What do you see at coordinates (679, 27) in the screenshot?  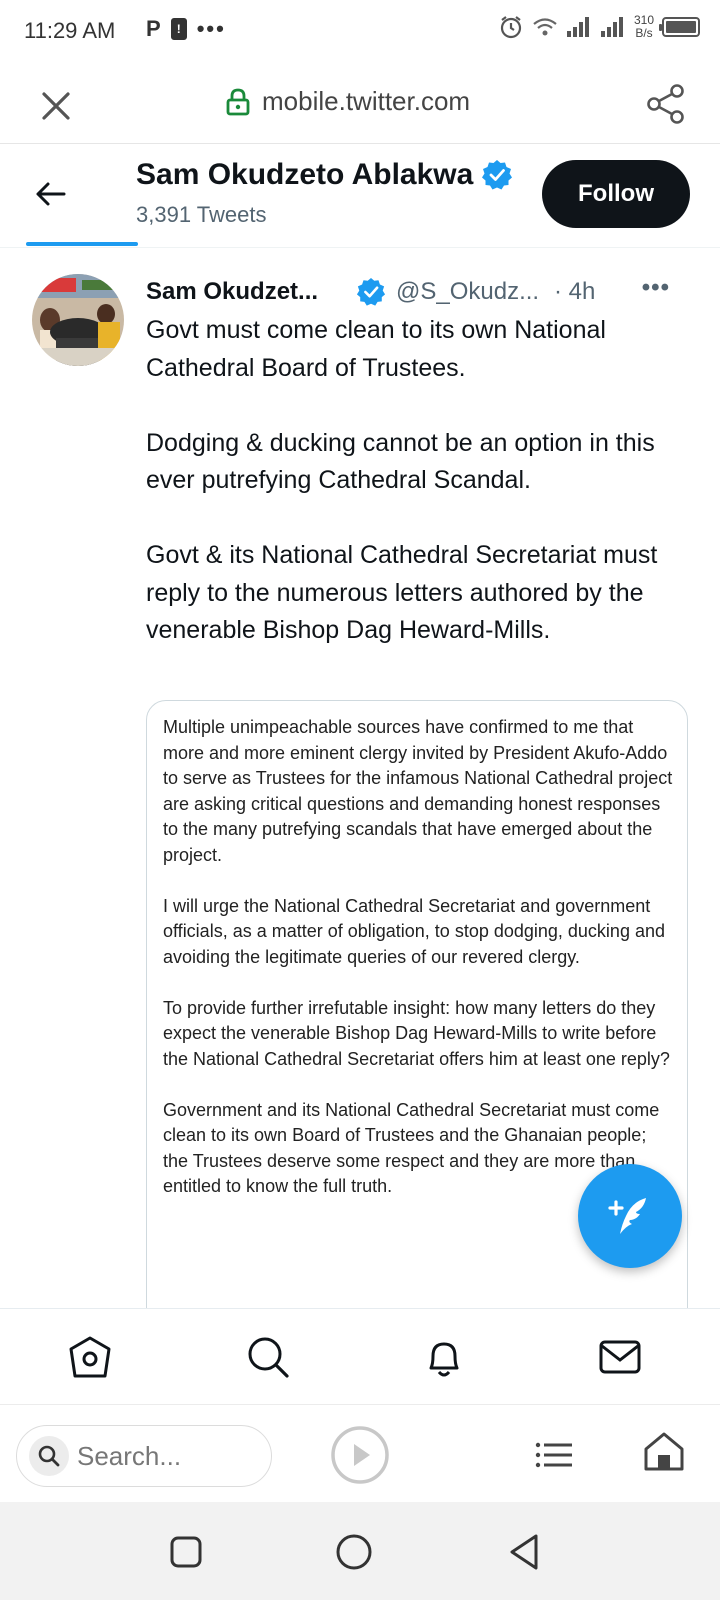 I see `battery-icon` at bounding box center [679, 27].